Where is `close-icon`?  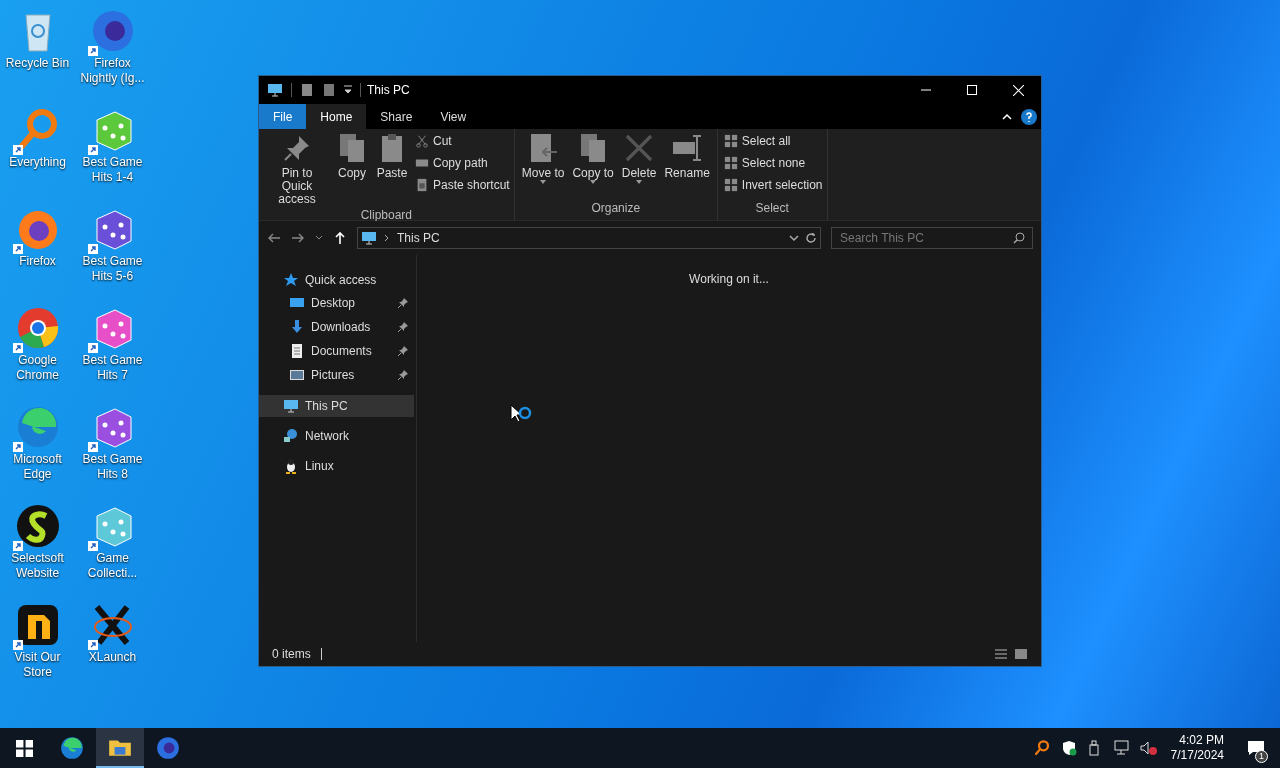 close-icon is located at coordinates (1018, 90).